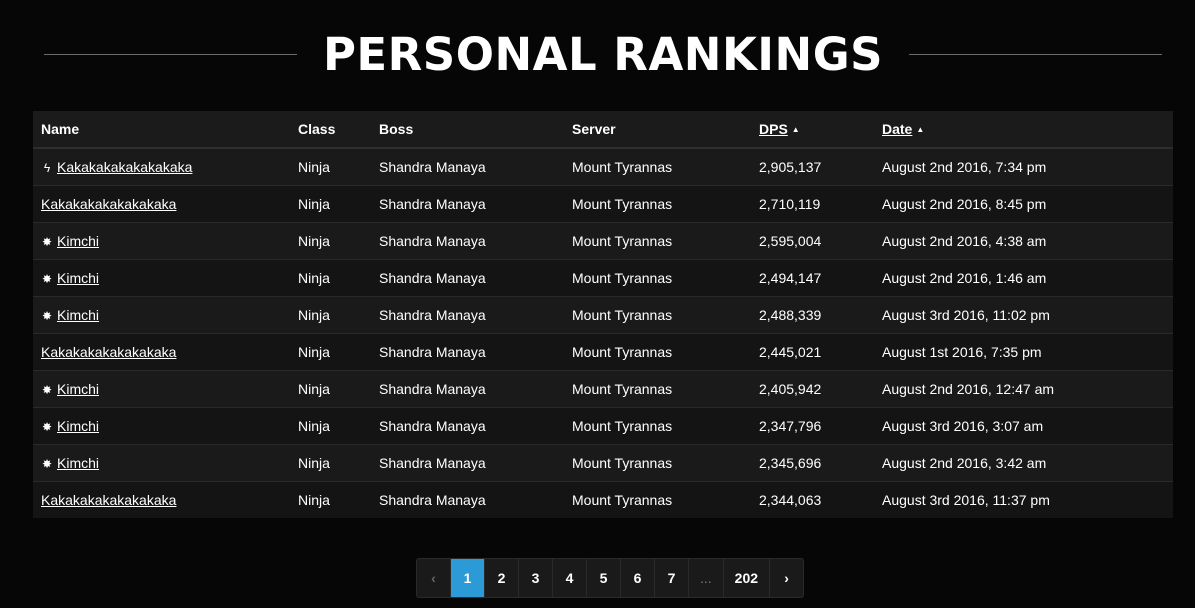  What do you see at coordinates (812, 130) in the screenshot?
I see `column-header-dps: DPS ▲` at bounding box center [812, 130].